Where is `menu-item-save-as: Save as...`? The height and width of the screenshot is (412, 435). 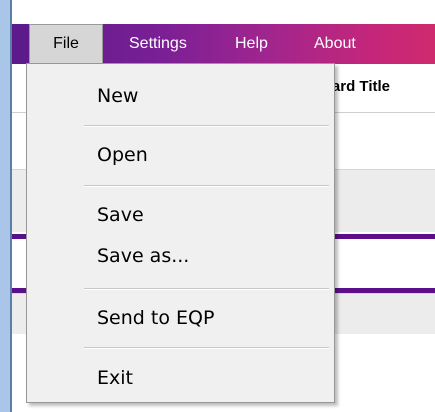
menu-item-save-as: Save as... is located at coordinates (143, 256).